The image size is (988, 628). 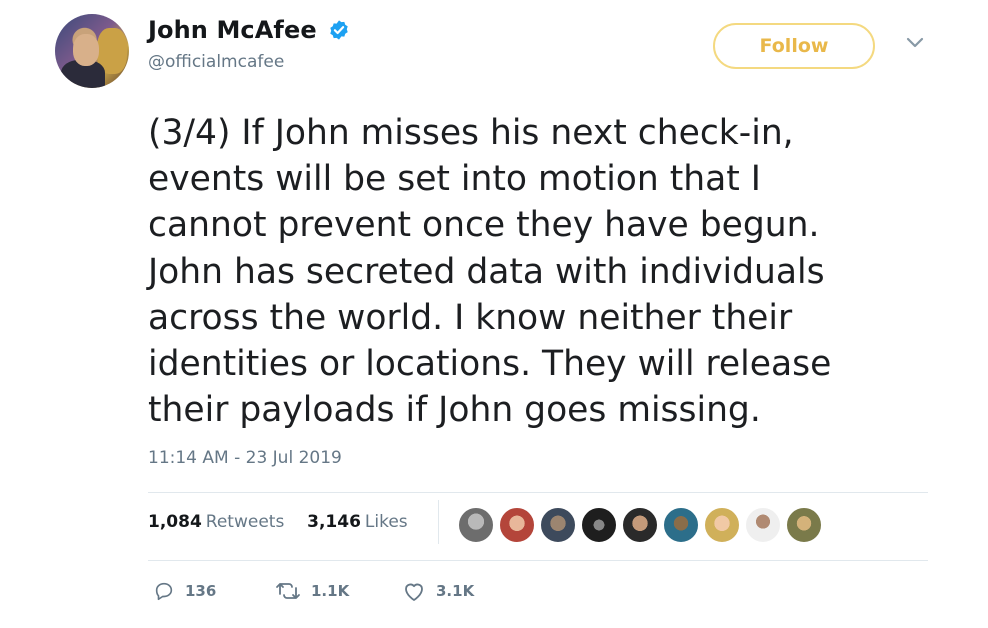 I want to click on reply-icon, so click(x=164, y=591).